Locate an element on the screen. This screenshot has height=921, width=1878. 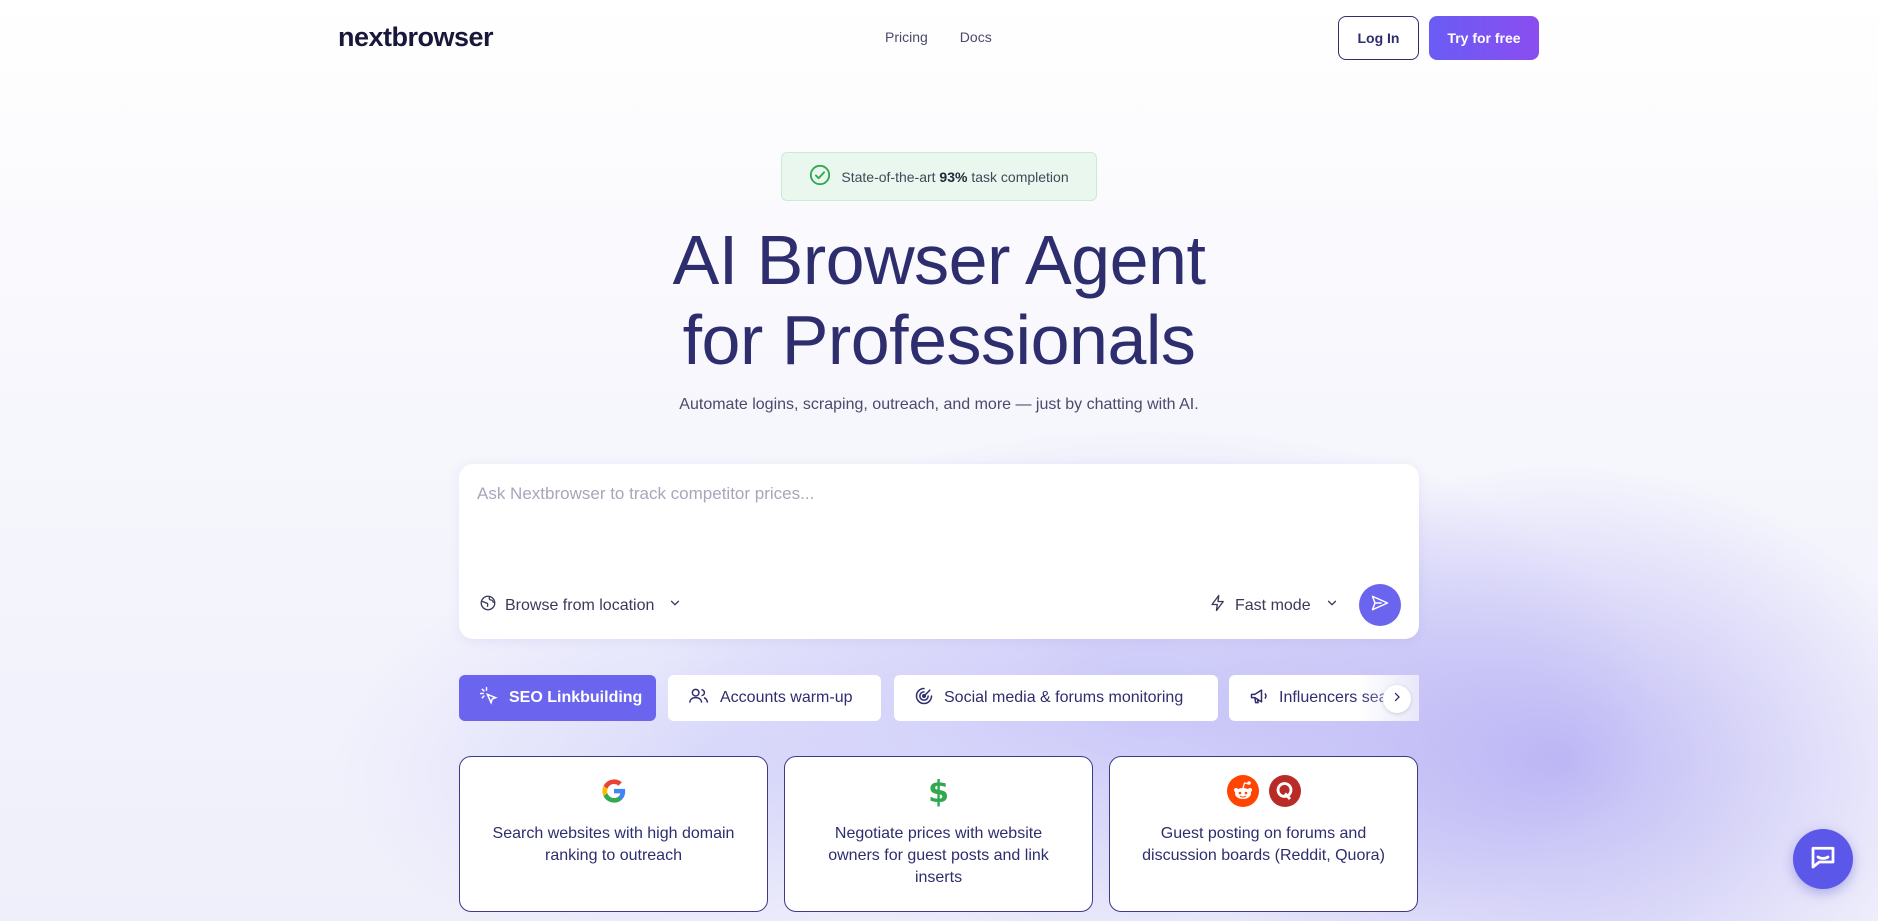
badge-highlight: 93% is located at coordinates (953, 176).